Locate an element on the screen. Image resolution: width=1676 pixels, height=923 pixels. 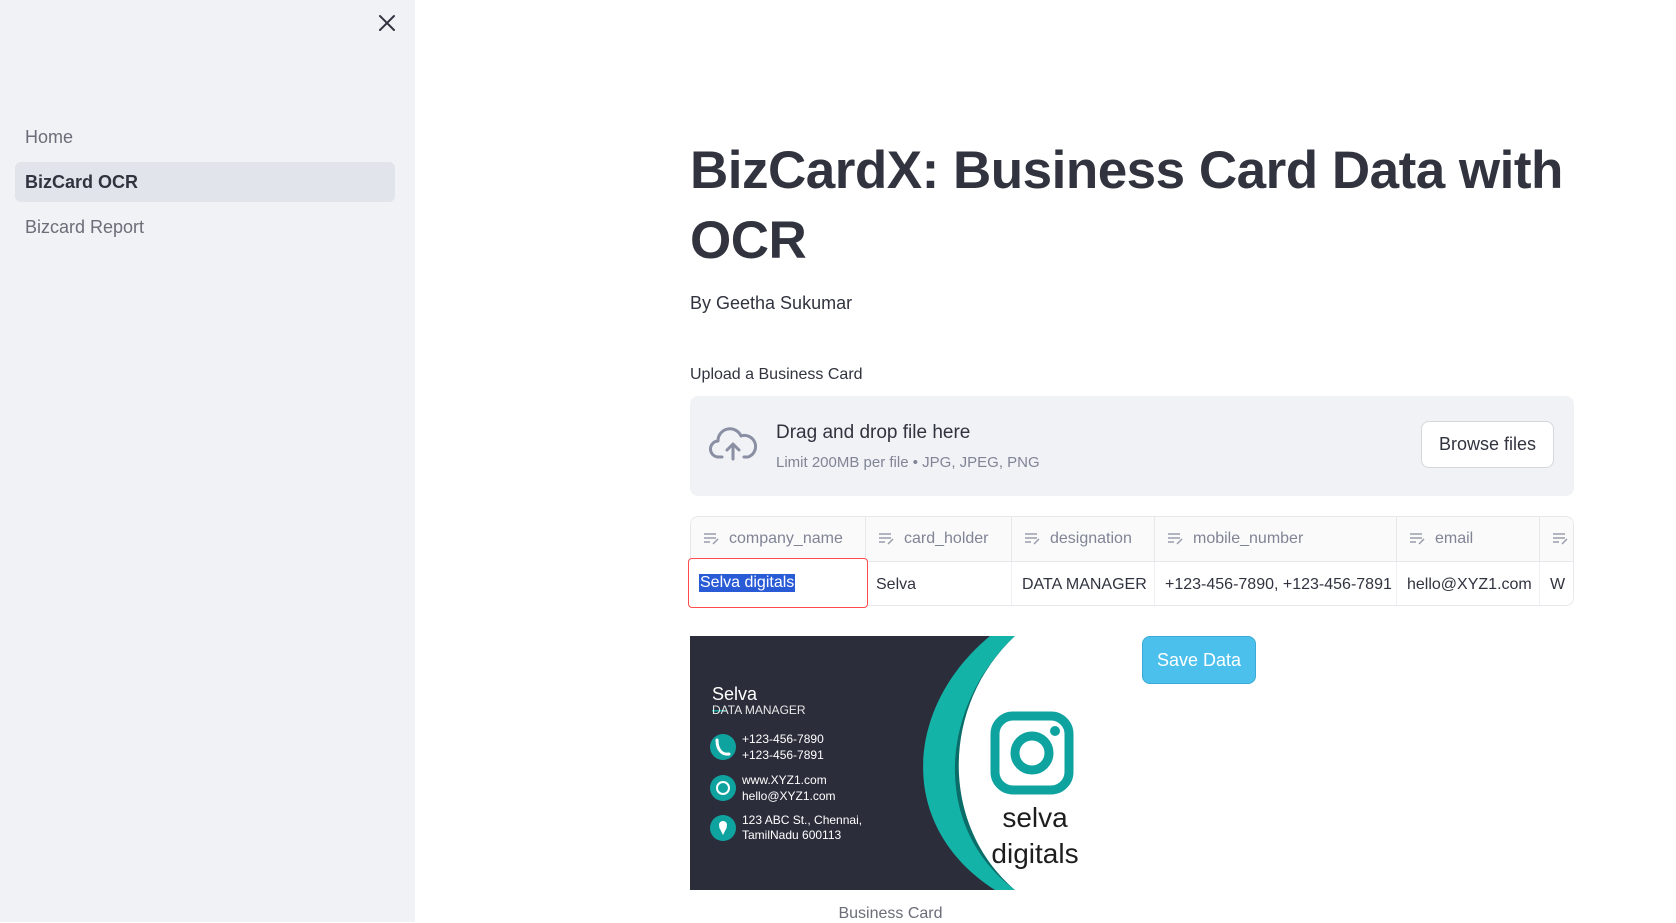
table-cell-company-name-editing: Selva digitals is located at coordinates (778, 583).